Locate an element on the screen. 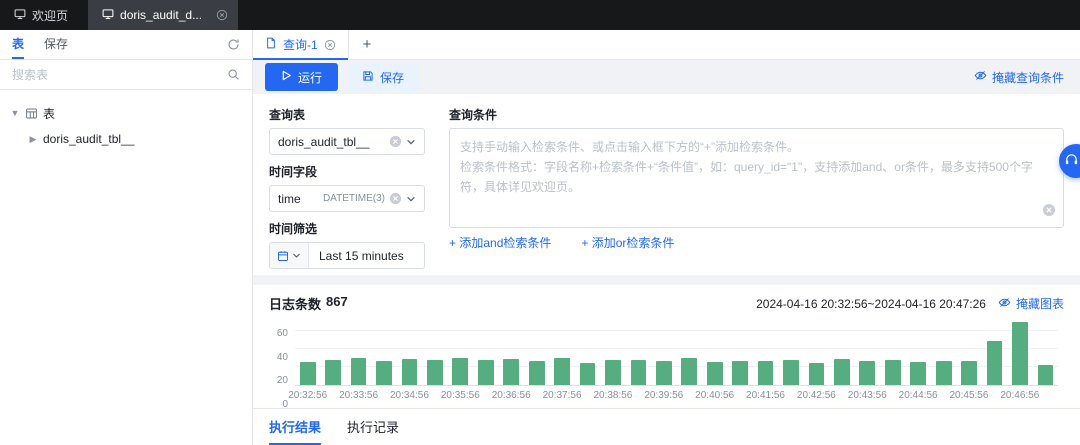 The width and height of the screenshot is (1080, 445). time-field-type: DATETIME(3) is located at coordinates (353, 198).